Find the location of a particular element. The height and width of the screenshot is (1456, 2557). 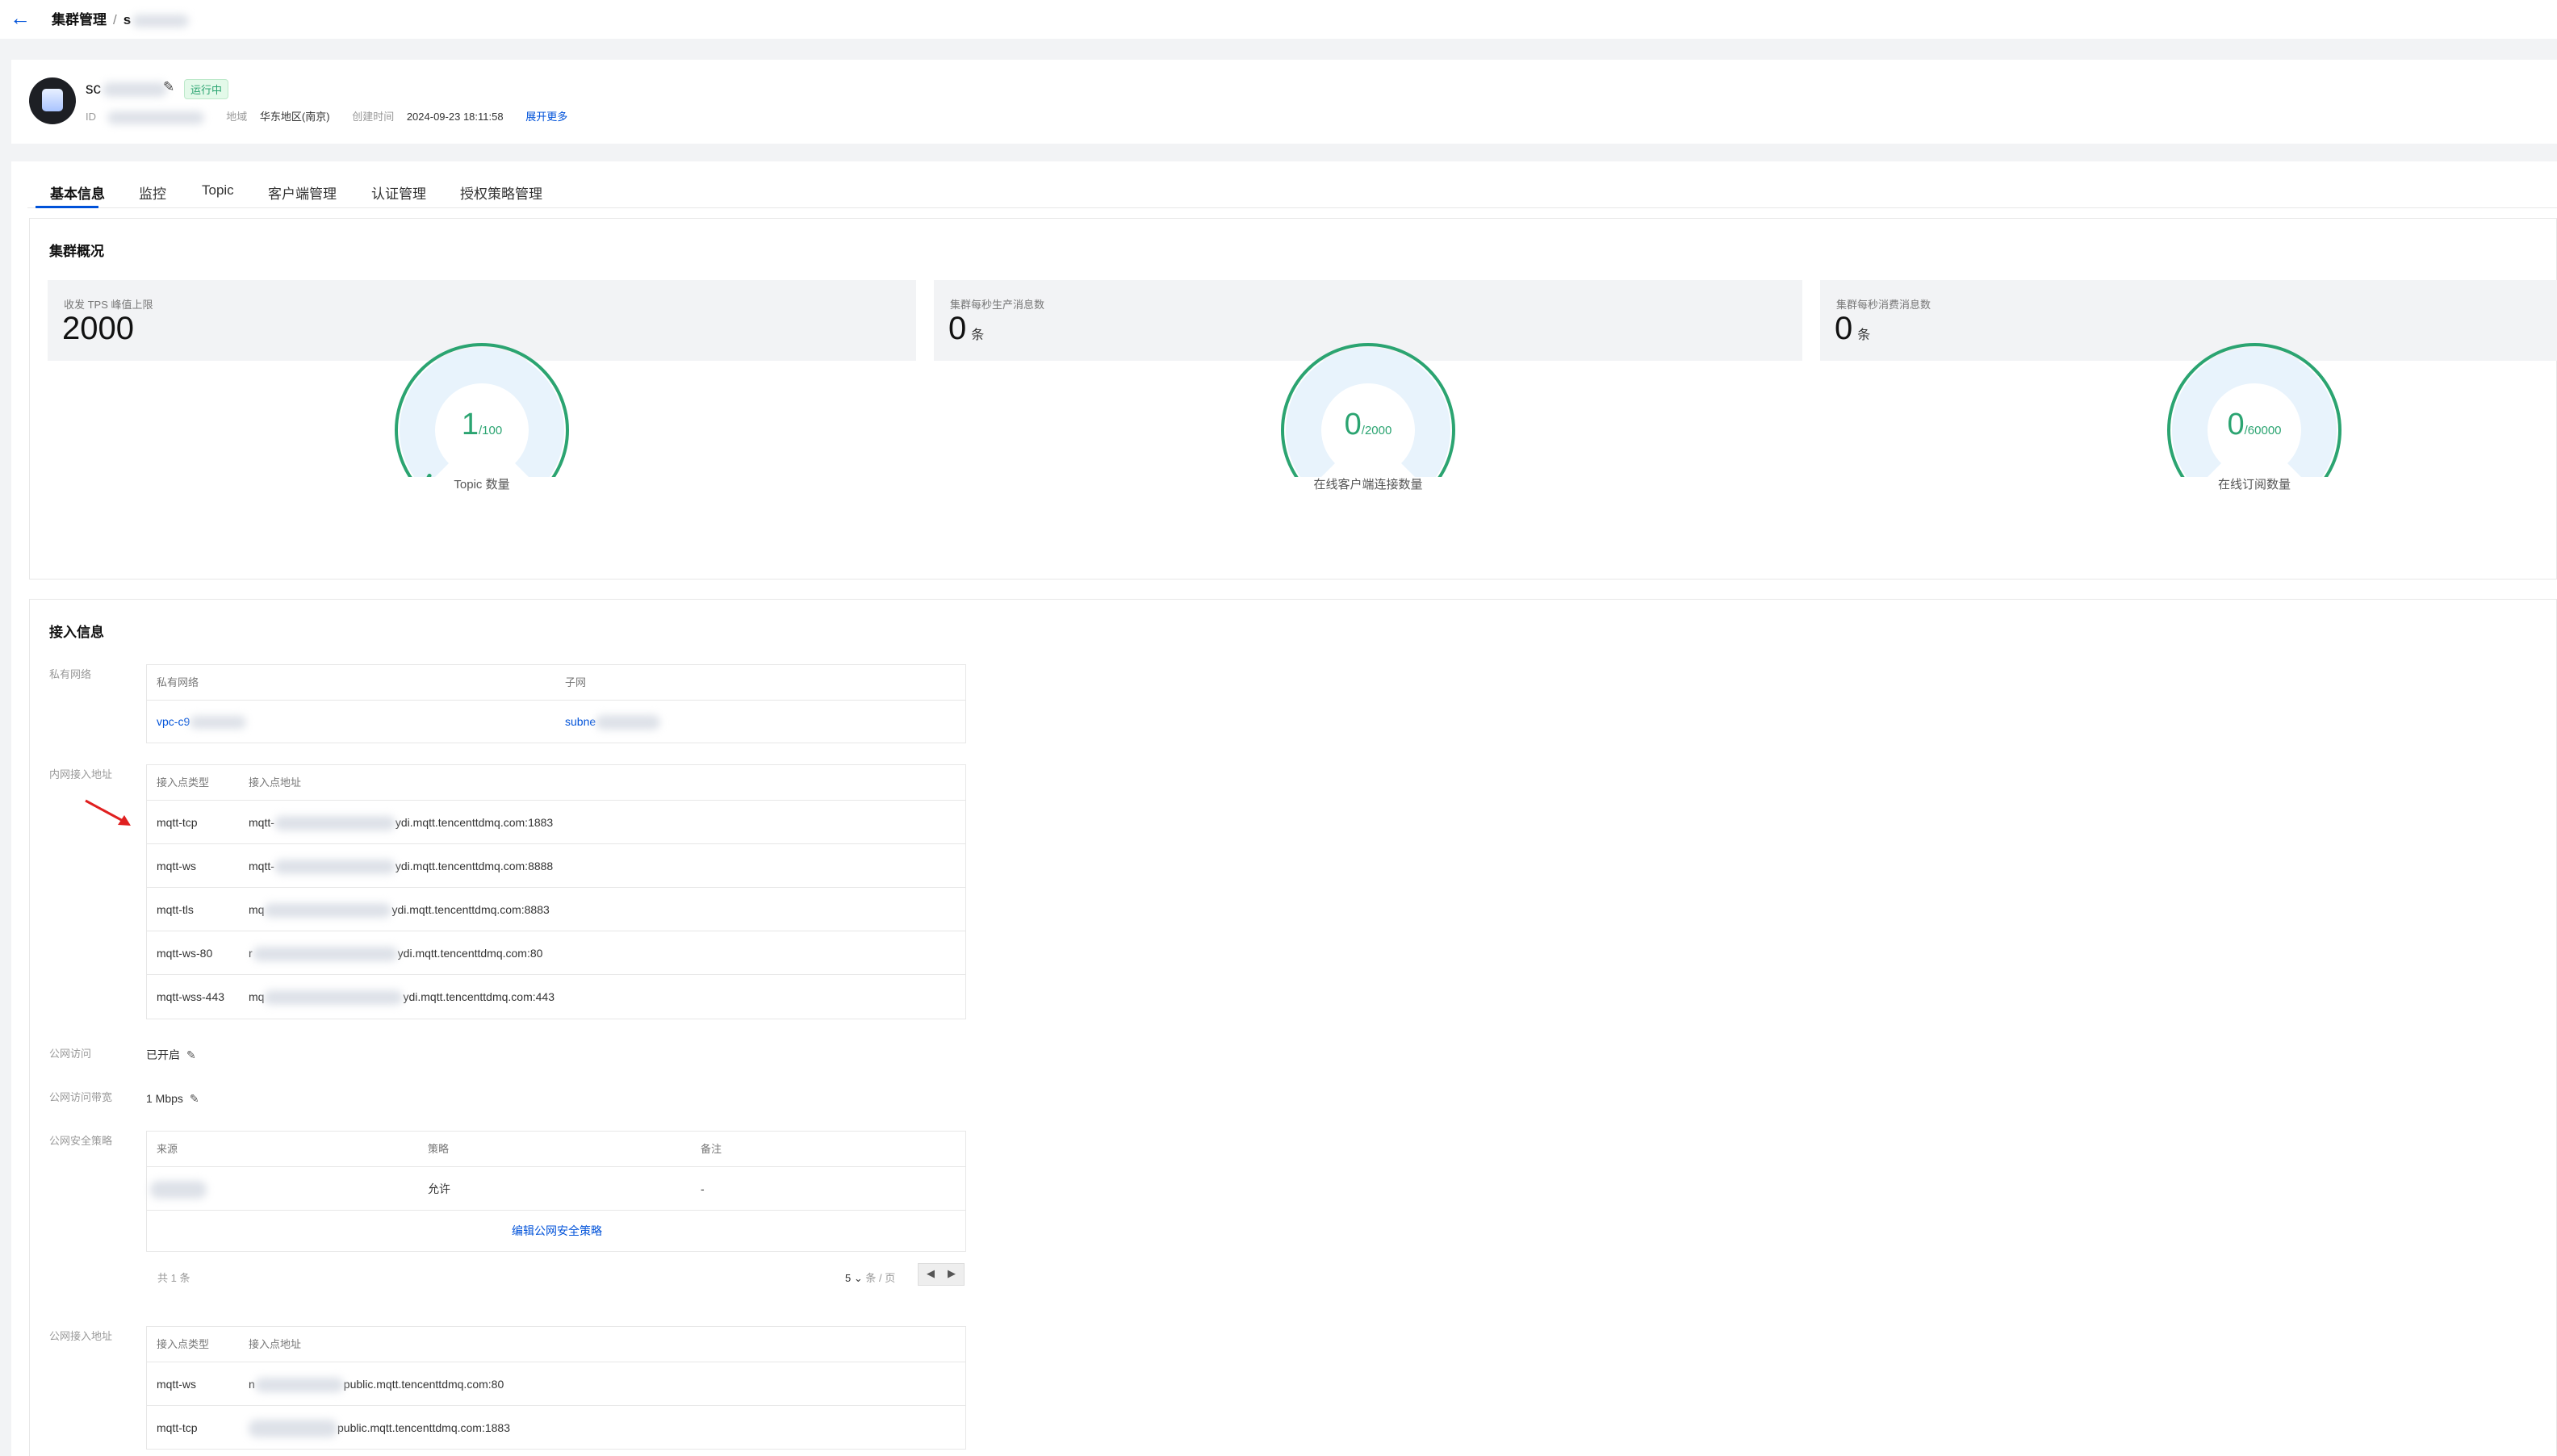

prev-page-icon: ◀ is located at coordinates (931, 1274).